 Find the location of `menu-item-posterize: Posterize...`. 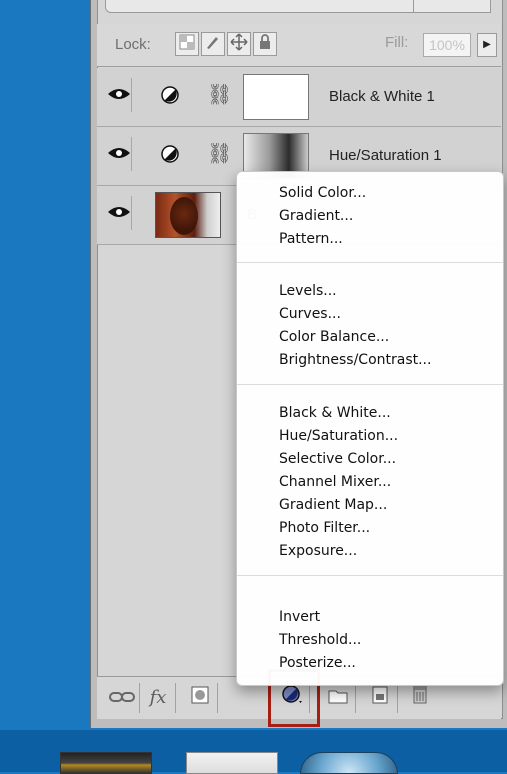

menu-item-posterize: Posterize... is located at coordinates (317, 663).